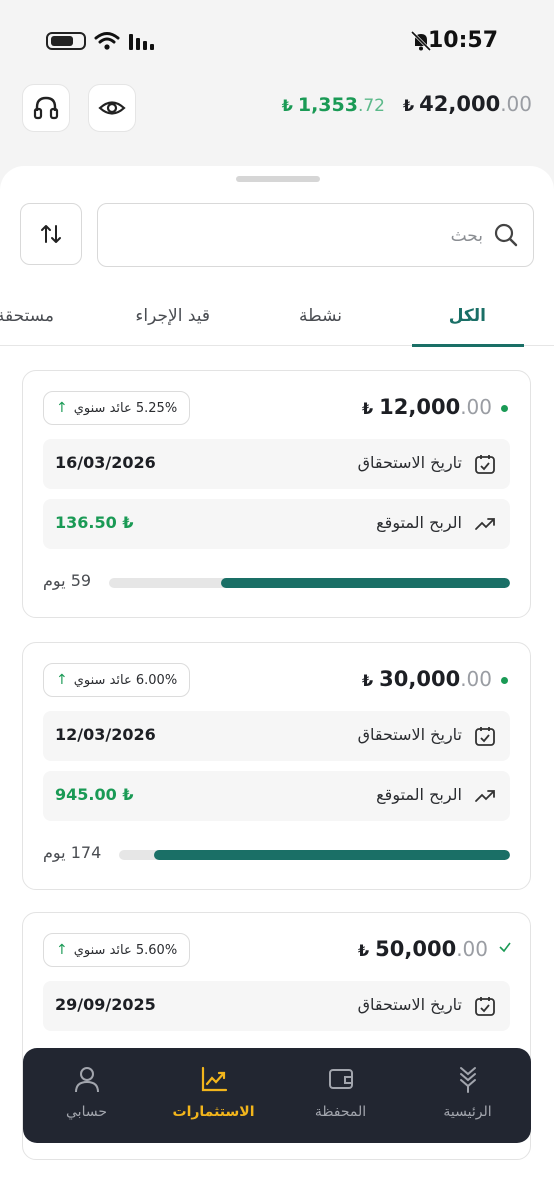 The height and width of the screenshot is (1200, 554). Describe the element at coordinates (125, 408) in the screenshot. I see `yield-text: 5.25% عائد سنوي` at that location.